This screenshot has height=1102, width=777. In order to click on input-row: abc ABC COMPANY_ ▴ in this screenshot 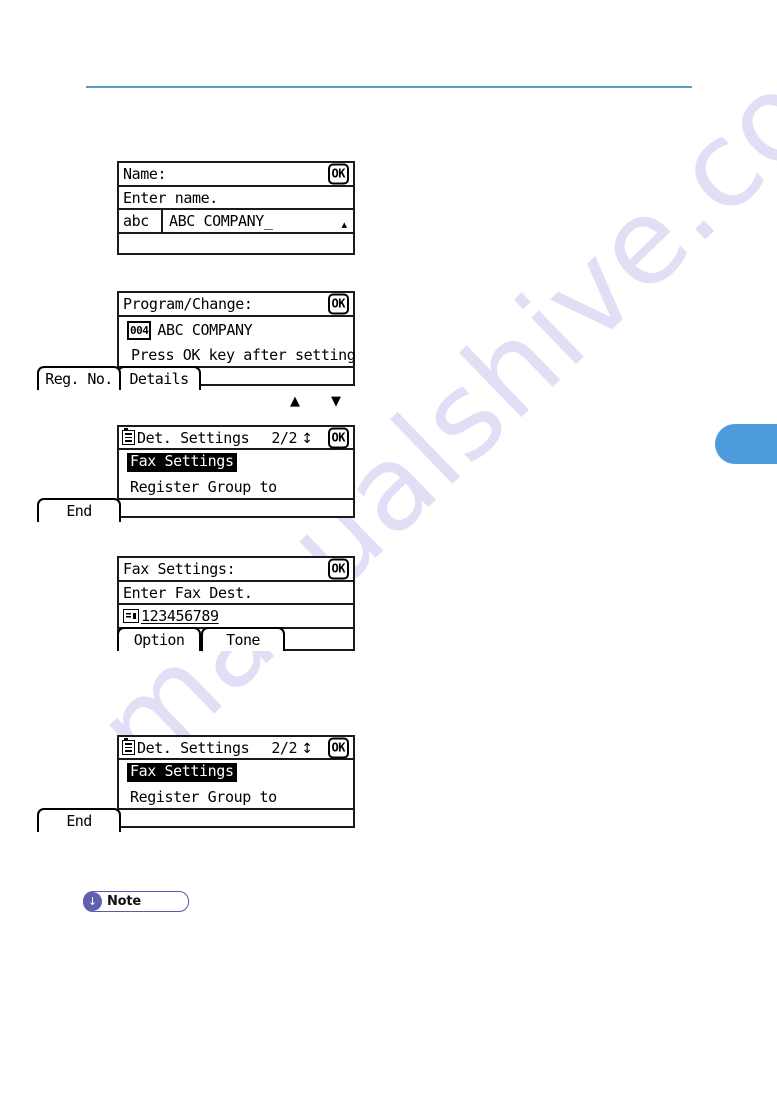, I will do `click(236, 222)`.